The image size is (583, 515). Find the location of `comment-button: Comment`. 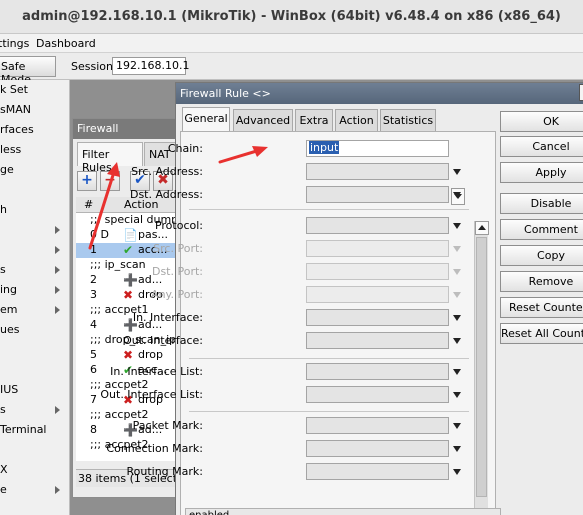

comment-button: Comment is located at coordinates (541, 229).